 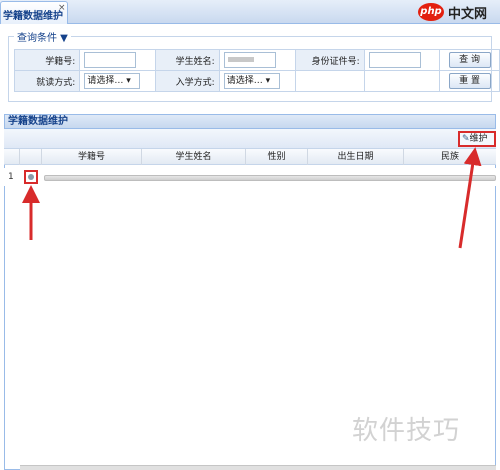 What do you see at coordinates (470, 198) in the screenshot?
I see `arrow-to-maintain-button` at bounding box center [470, 198].